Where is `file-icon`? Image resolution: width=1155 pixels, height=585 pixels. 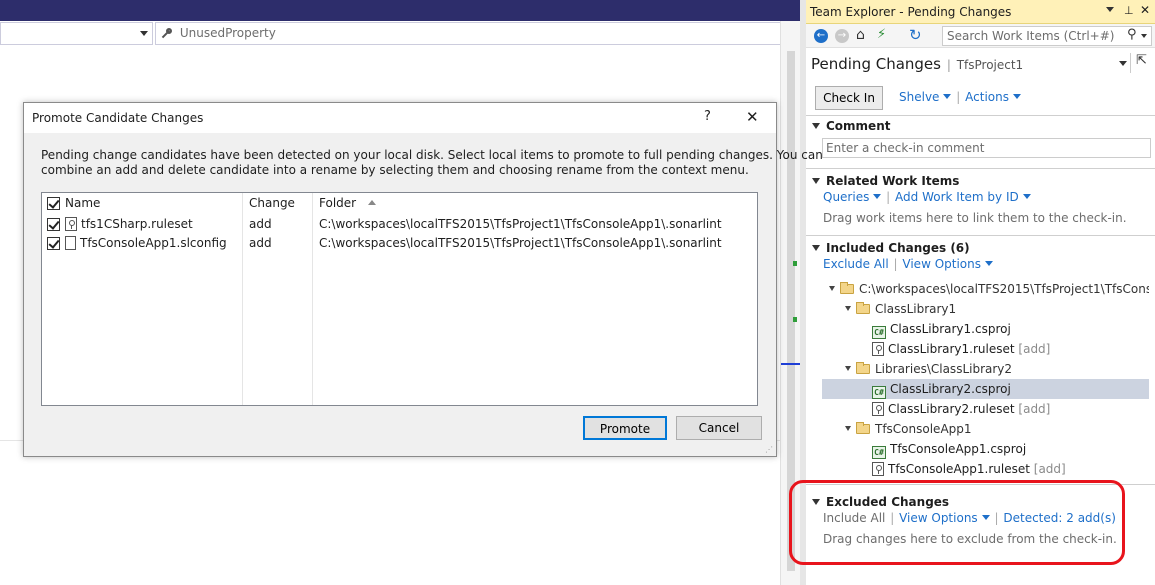 file-icon is located at coordinates (70, 243).